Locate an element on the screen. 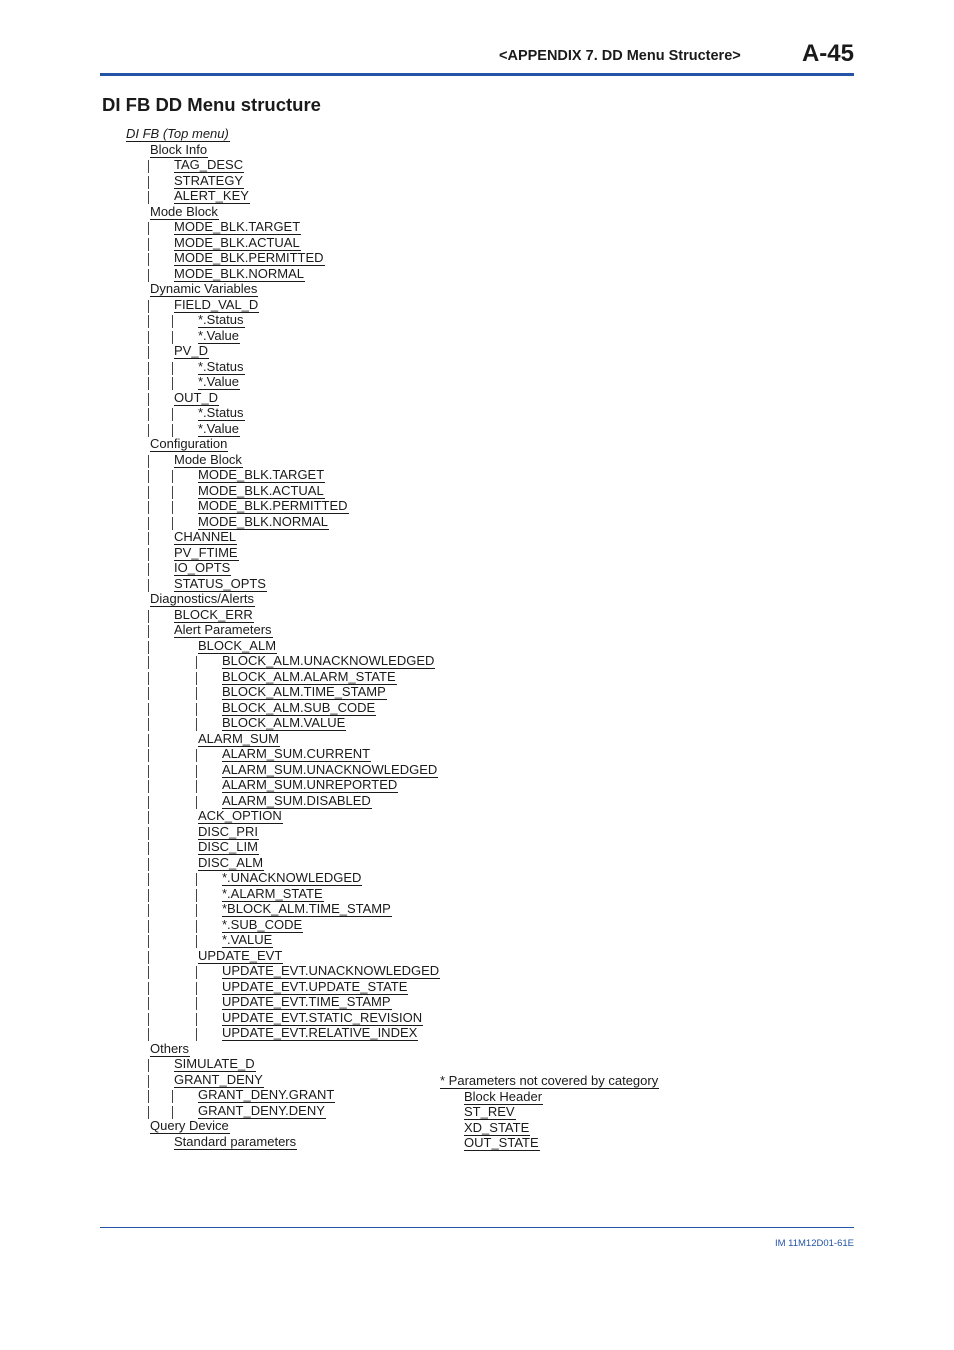  page-number: A-45 is located at coordinates (827, 53).